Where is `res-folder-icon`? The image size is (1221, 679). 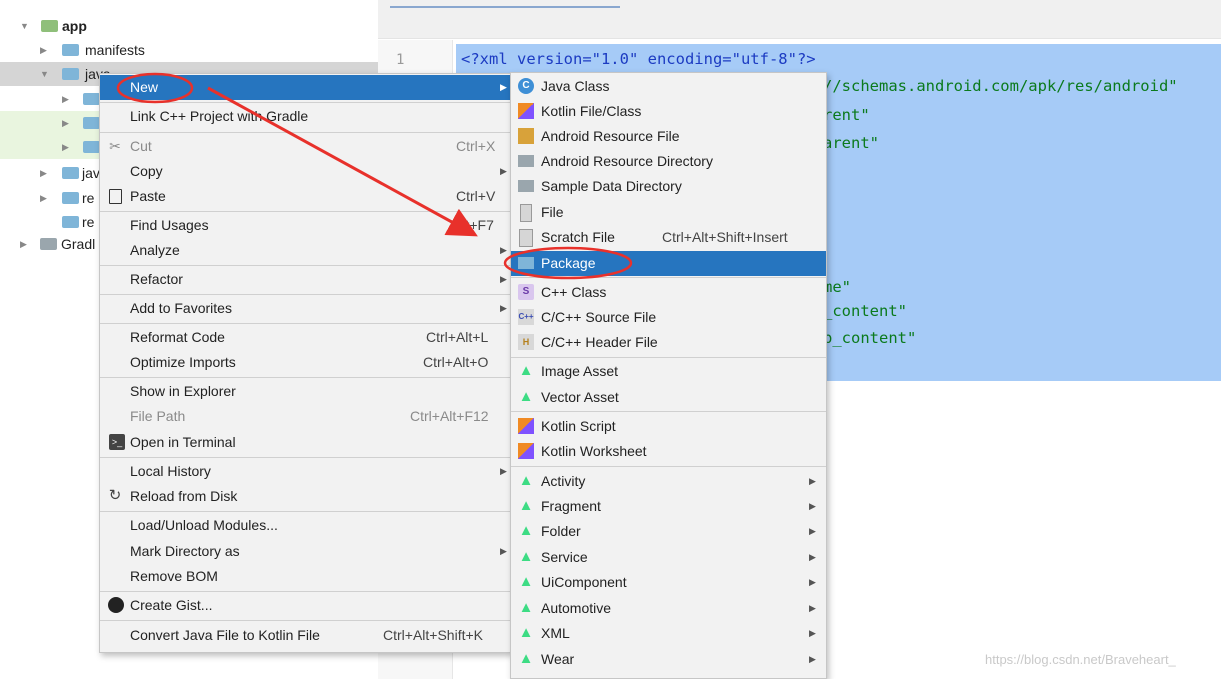
res-folder-icon is located at coordinates (70, 222).